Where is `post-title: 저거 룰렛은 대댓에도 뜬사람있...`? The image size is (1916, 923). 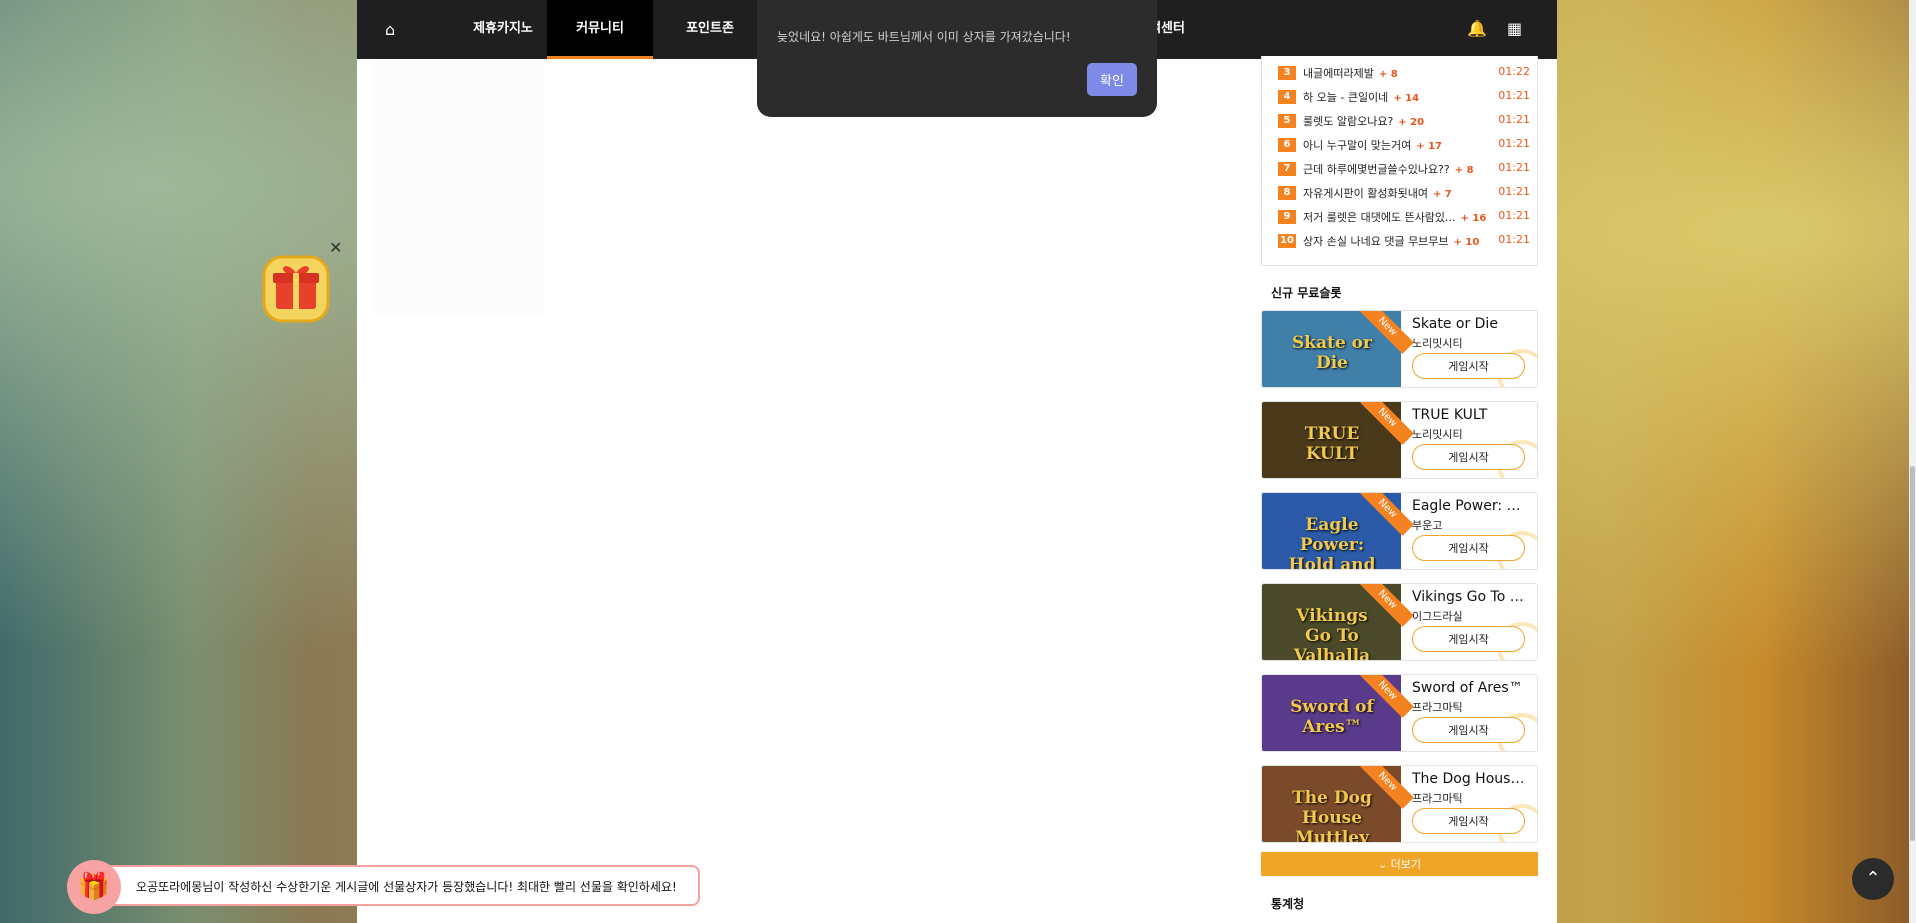
post-title: 저거 룰렛은 대댓에도 뜬사람있... is located at coordinates (1379, 217).